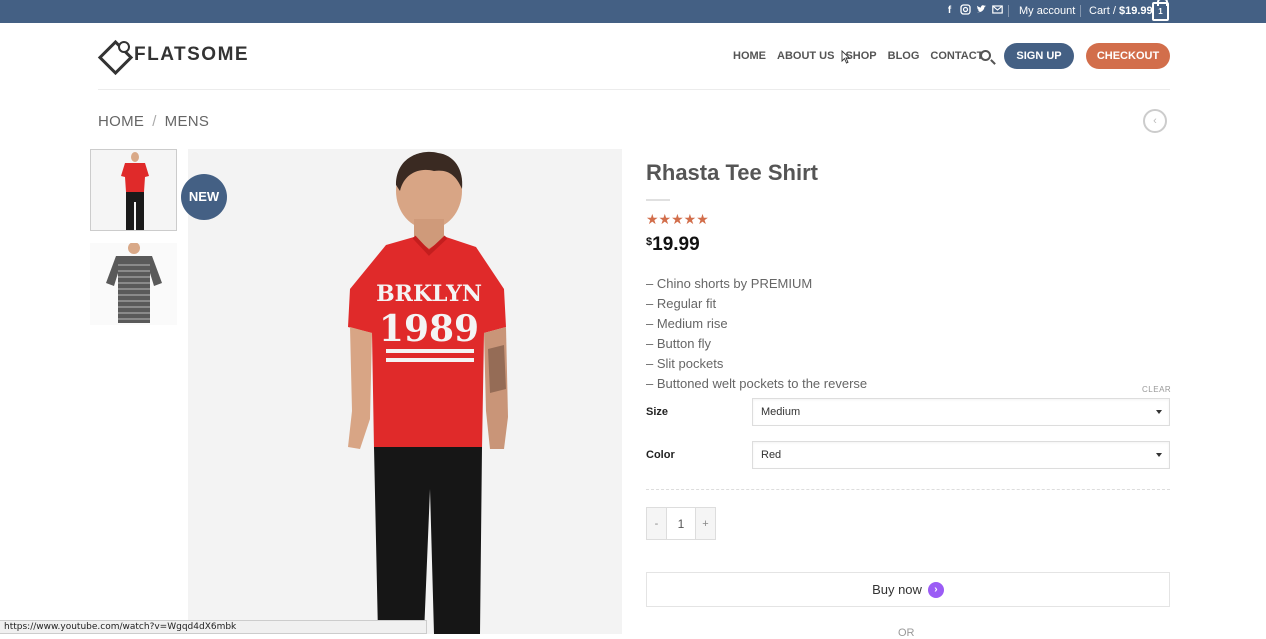 The height and width of the screenshot is (639, 1266). Describe the element at coordinates (114, 55) in the screenshot. I see `logo-mark-icon` at that location.